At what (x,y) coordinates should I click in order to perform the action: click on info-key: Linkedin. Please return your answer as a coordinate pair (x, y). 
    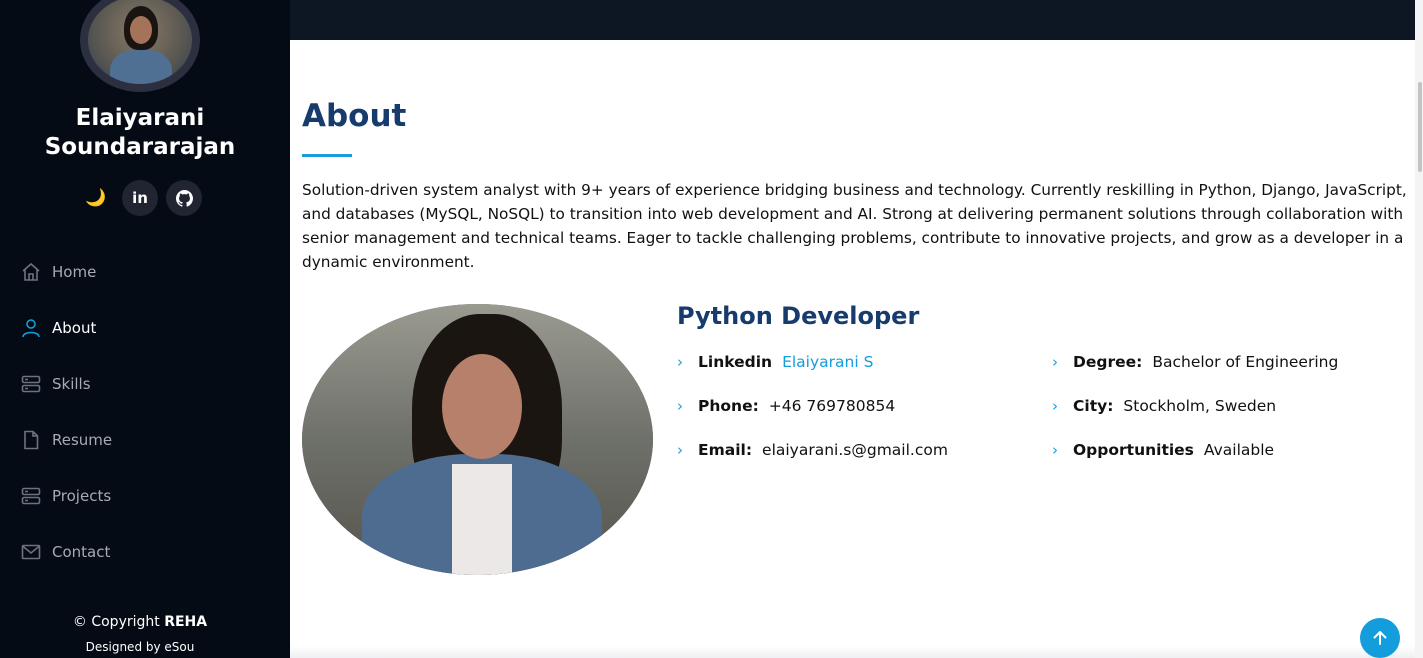
    Looking at the image, I should click on (735, 362).